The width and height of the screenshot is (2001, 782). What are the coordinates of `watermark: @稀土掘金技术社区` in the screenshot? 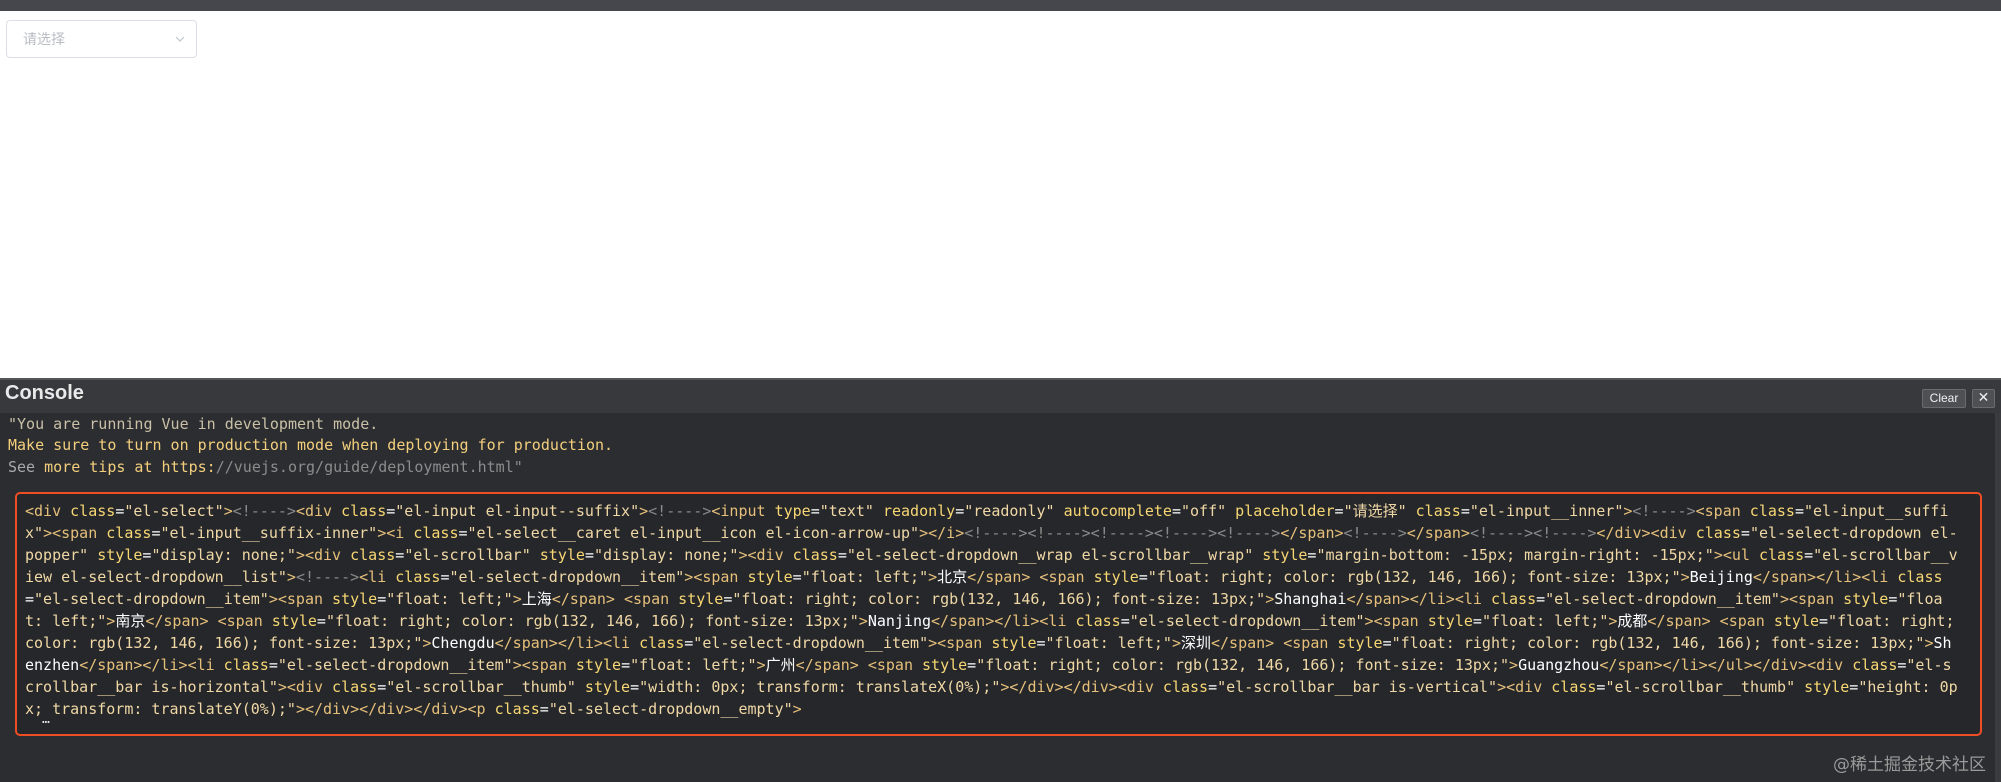 It's located at (1909, 765).